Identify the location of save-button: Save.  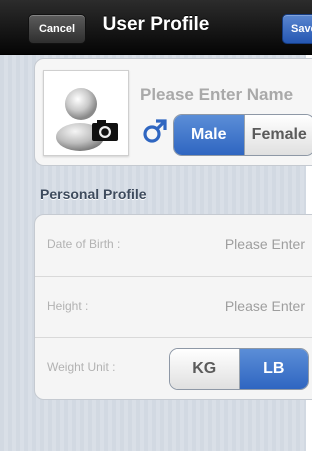
(297, 29).